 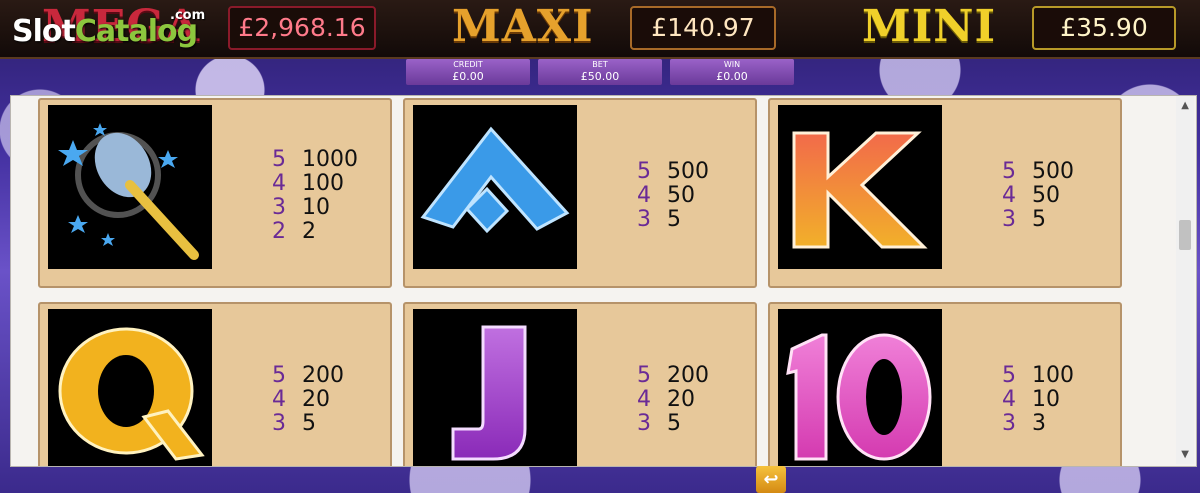 What do you see at coordinates (1185, 235) in the screenshot?
I see `scroll-thumb` at bounding box center [1185, 235].